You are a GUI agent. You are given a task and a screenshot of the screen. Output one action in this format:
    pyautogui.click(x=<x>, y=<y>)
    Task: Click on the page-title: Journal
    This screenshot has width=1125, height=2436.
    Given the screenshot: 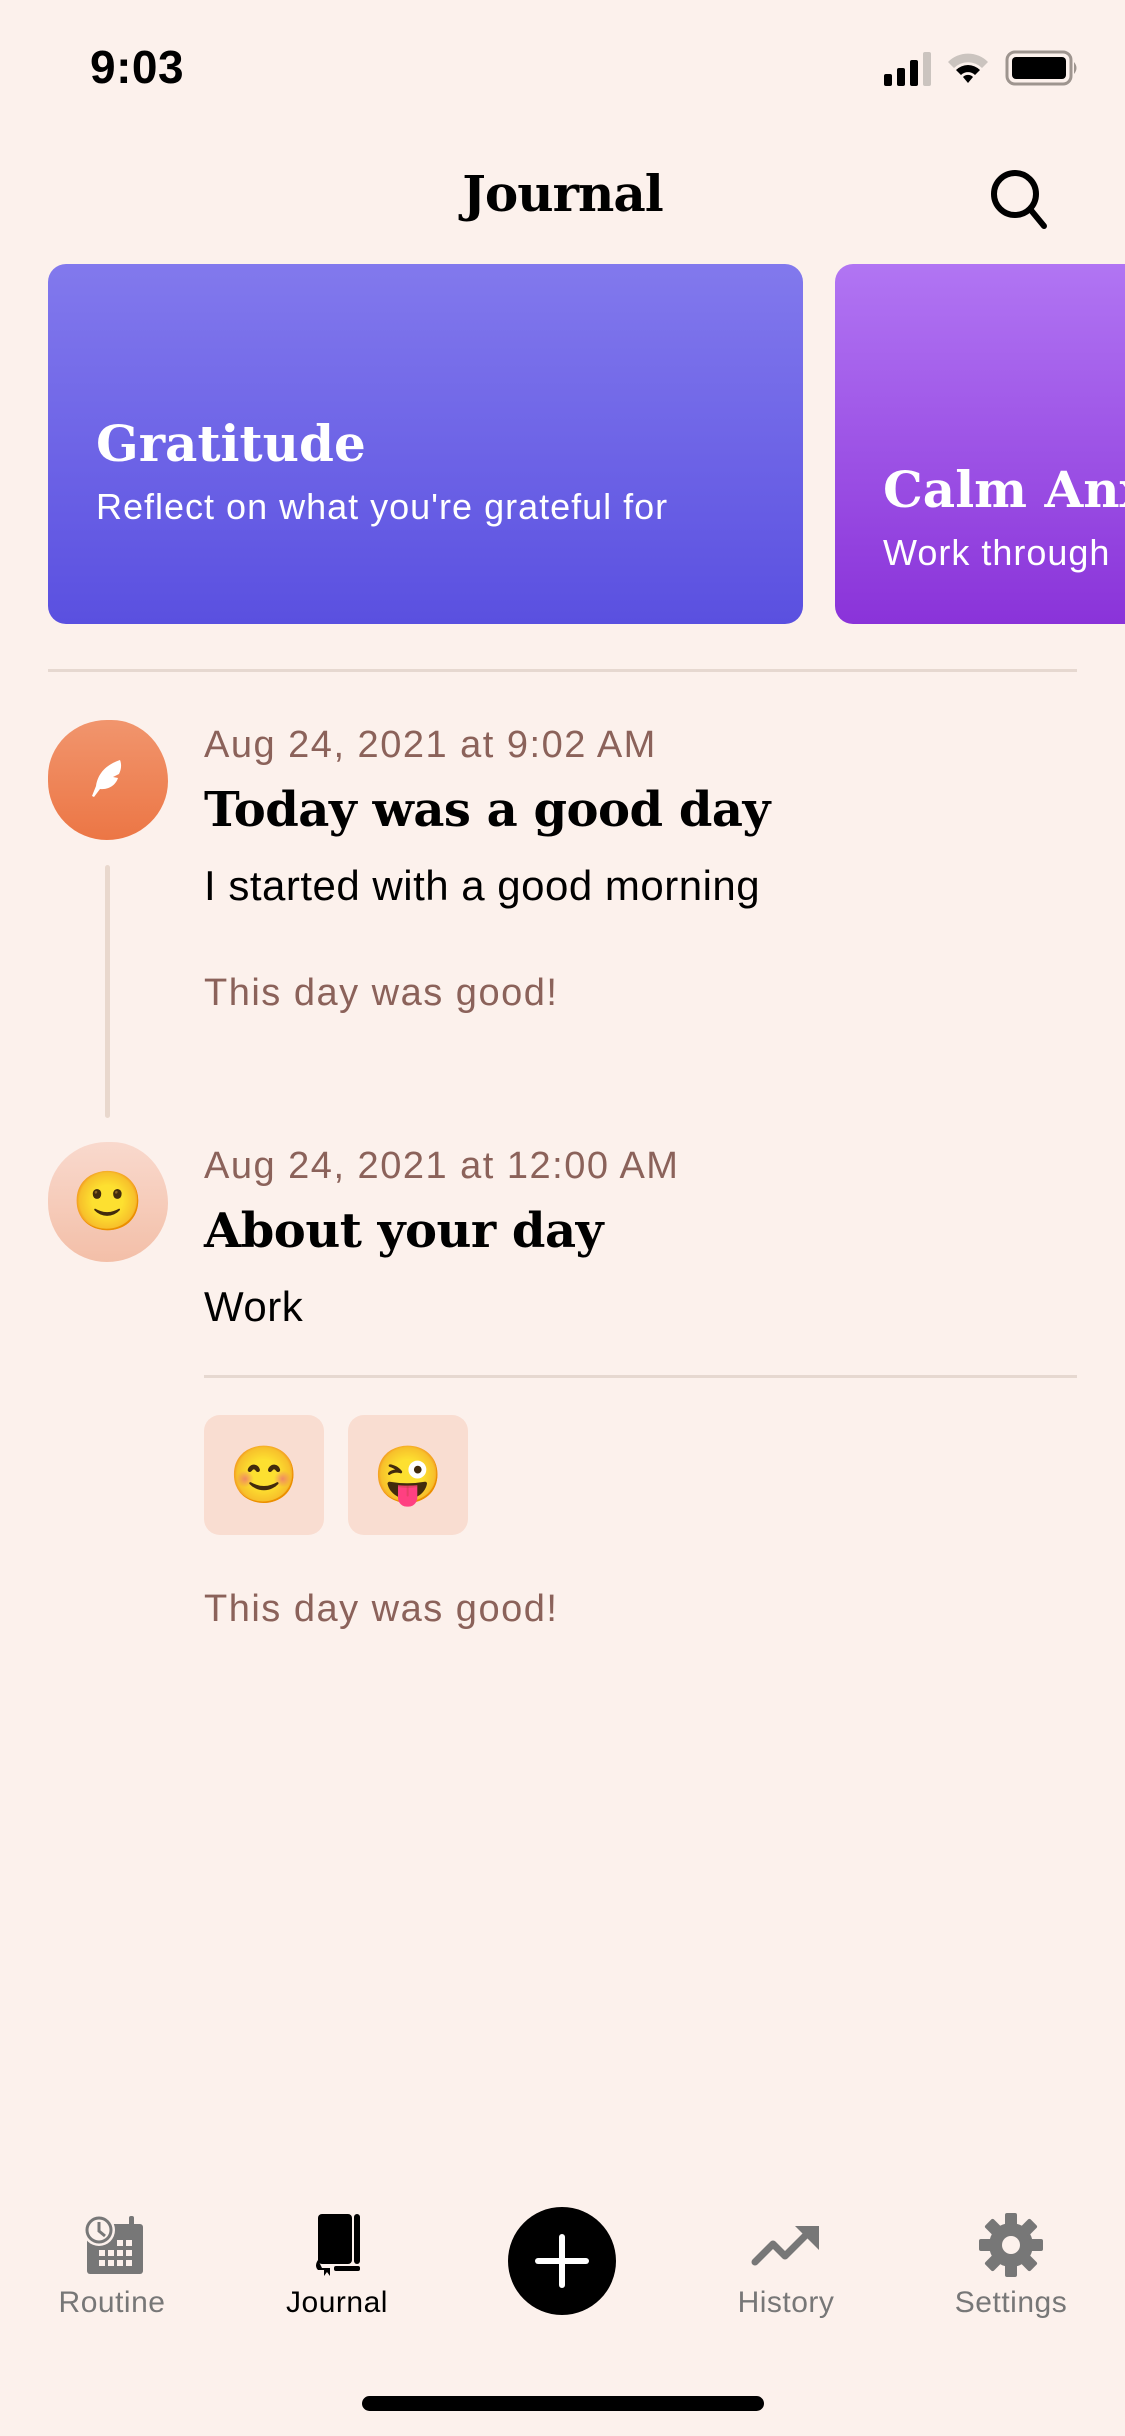 What is the action you would take?
    pyautogui.click(x=562, y=193)
    